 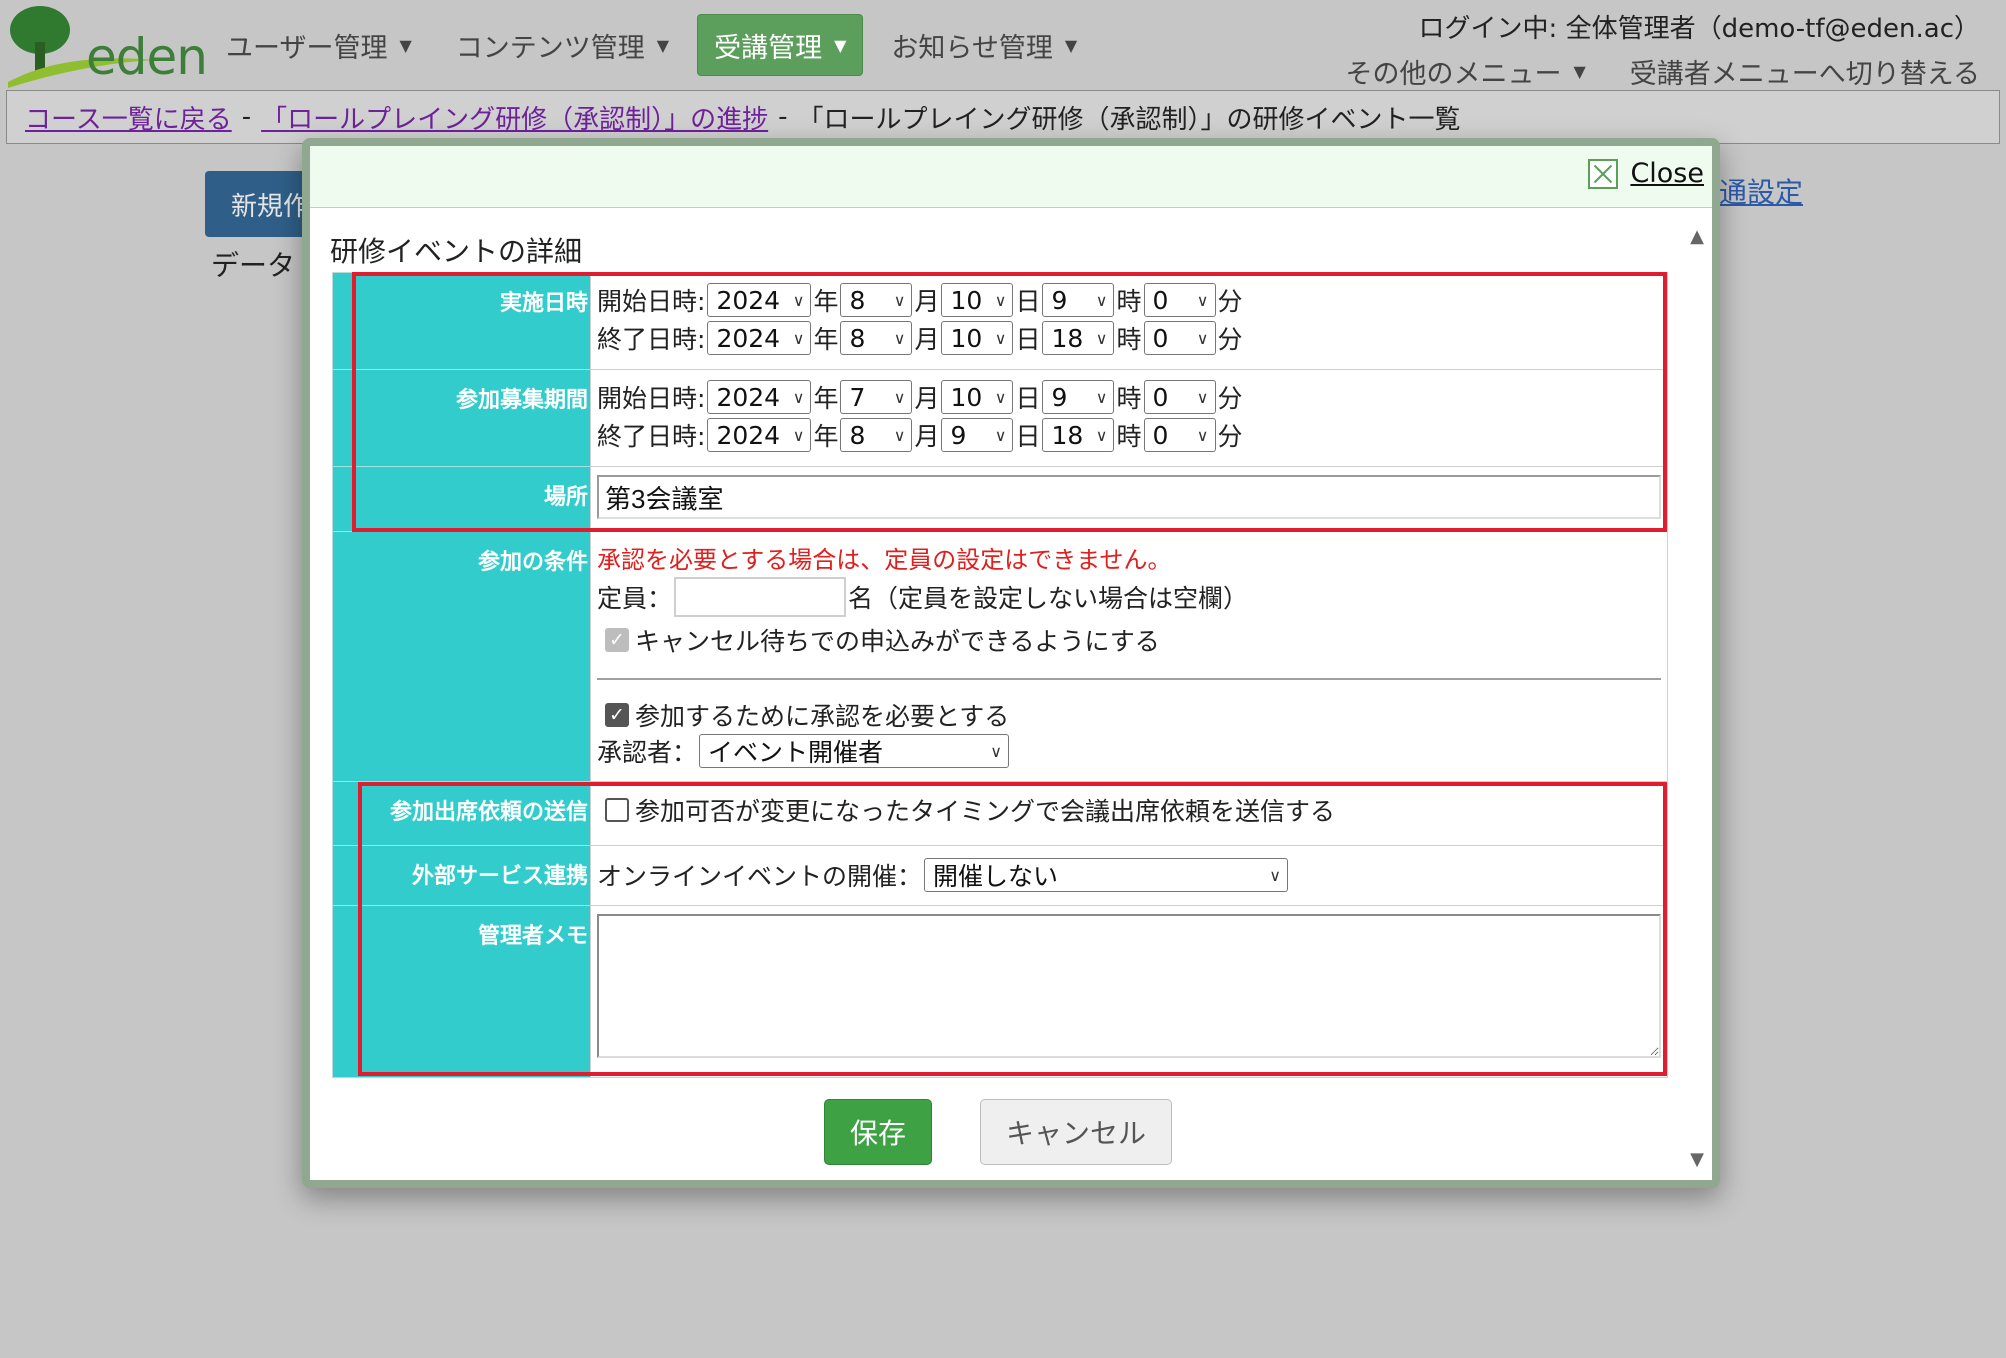 I want to click on recruit-end-hour-select: 18 ∨, so click(x=1078, y=435).